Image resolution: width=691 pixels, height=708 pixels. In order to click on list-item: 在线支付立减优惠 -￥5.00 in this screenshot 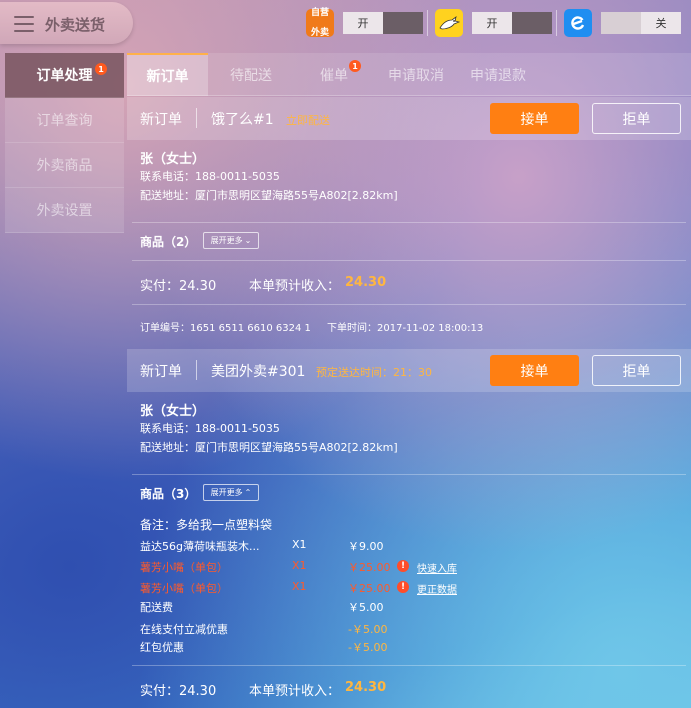, I will do `click(264, 629)`.